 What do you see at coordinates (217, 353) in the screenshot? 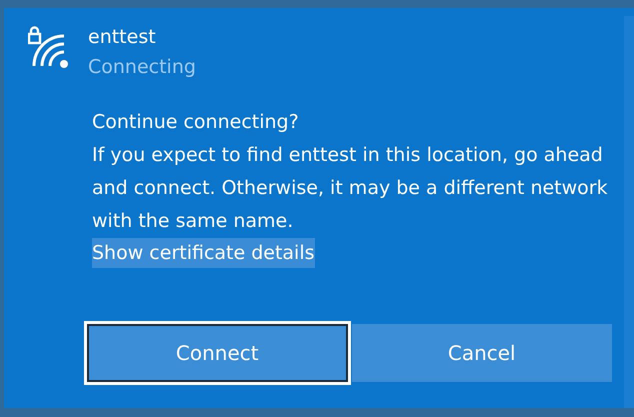
I see `connect-button: Connect` at bounding box center [217, 353].